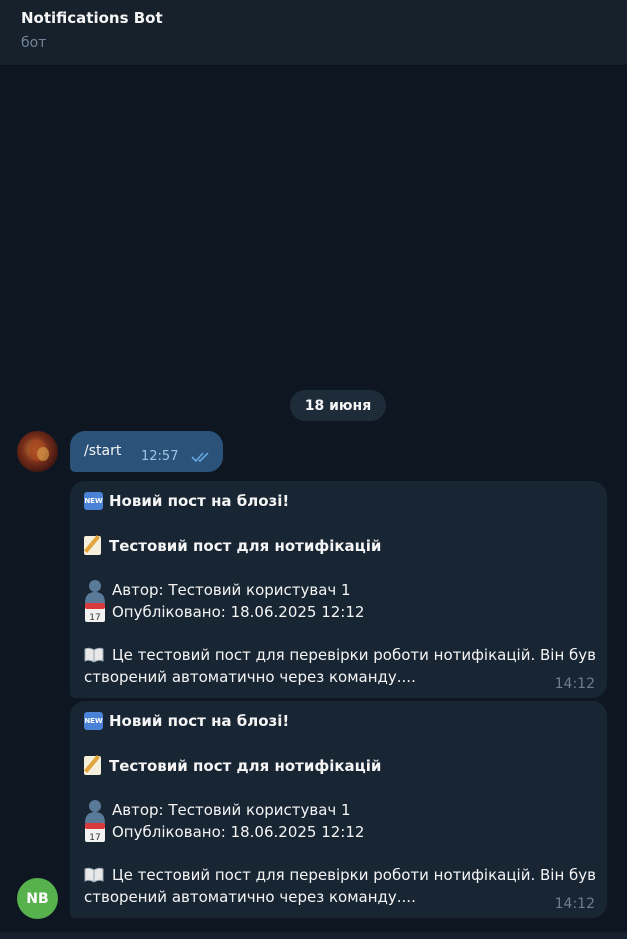 The width and height of the screenshot is (627, 939). What do you see at coordinates (313, 935) in the screenshot?
I see `composer-edge` at bounding box center [313, 935].